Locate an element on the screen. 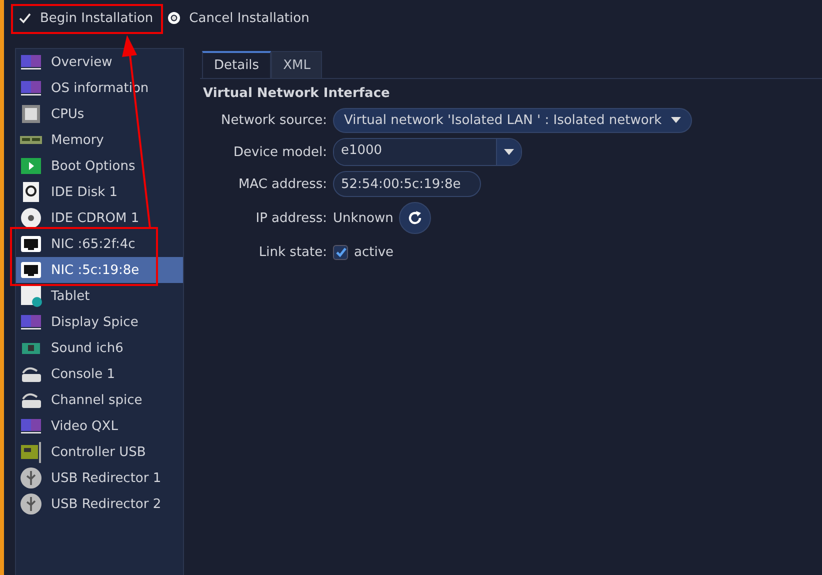 The height and width of the screenshot is (575, 822). device-list-item: Channel spice is located at coordinates (99, 400).